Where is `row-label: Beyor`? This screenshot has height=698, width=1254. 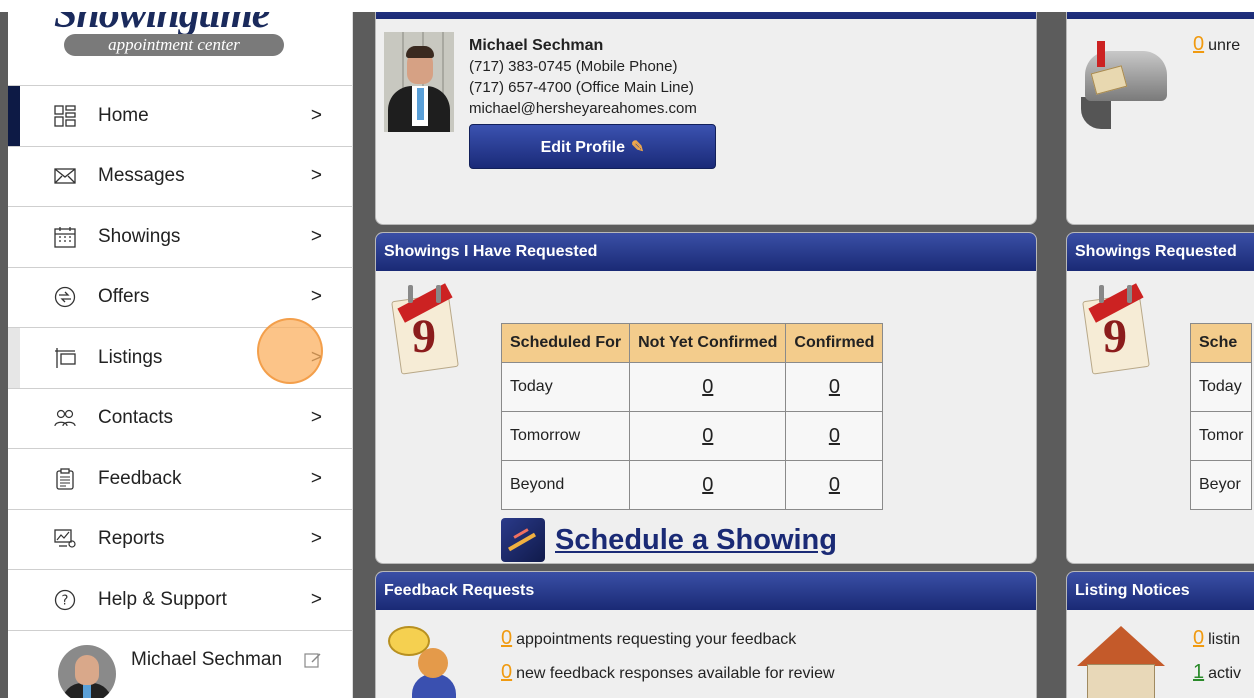 row-label: Beyor is located at coordinates (1221, 485).